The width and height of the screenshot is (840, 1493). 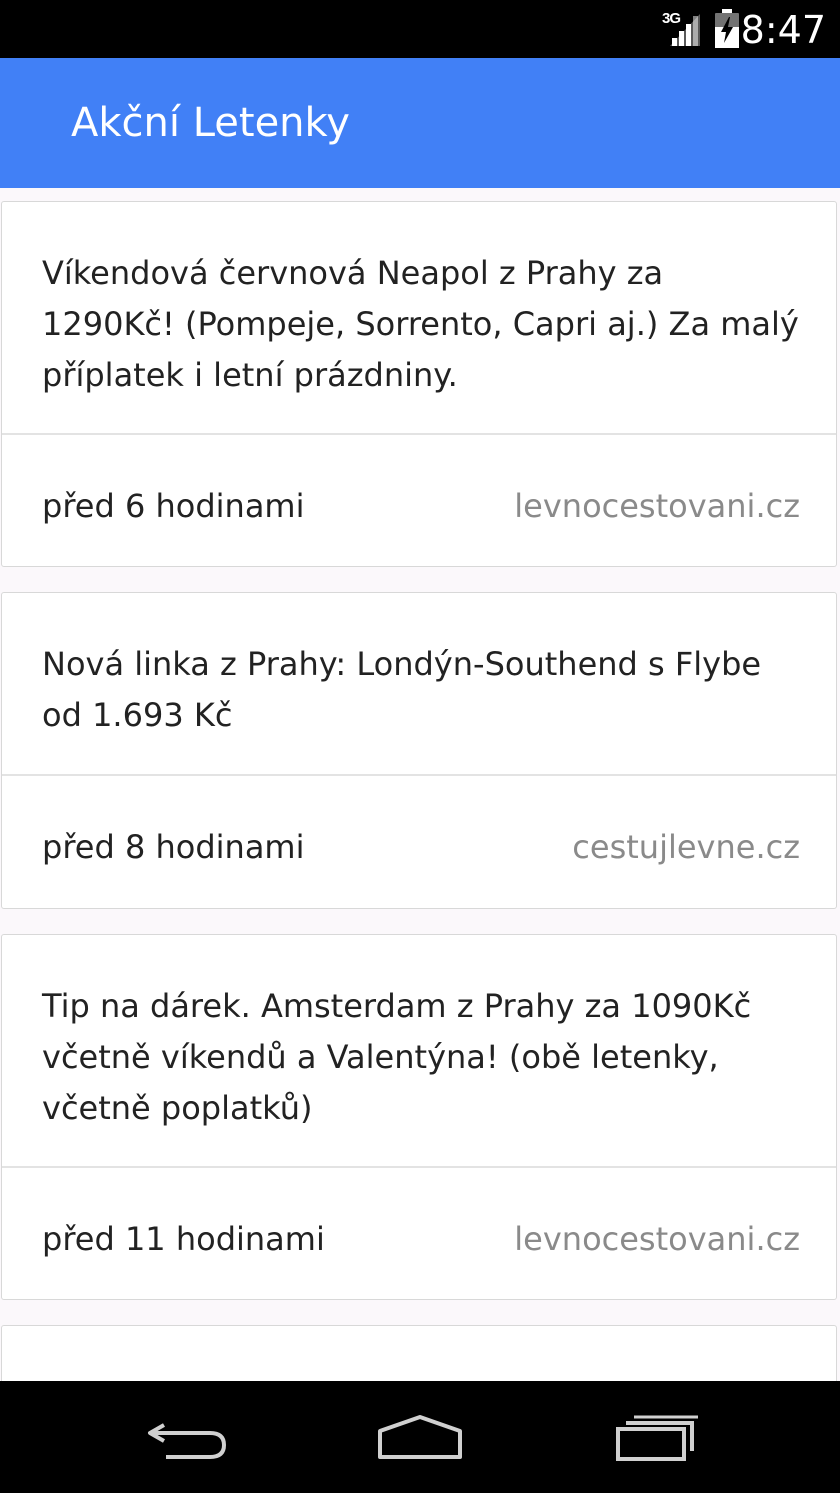 What do you see at coordinates (419, 1353) in the screenshot?
I see `deal-card` at bounding box center [419, 1353].